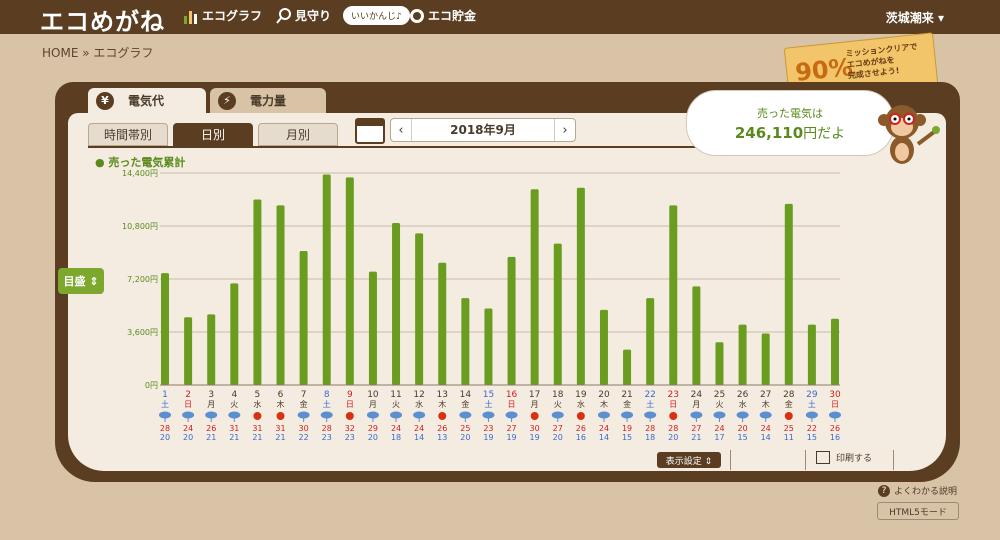 The width and height of the screenshot is (1000, 540). I want to click on tab-electricity-cost: ¥ 電気代, so click(147, 100).